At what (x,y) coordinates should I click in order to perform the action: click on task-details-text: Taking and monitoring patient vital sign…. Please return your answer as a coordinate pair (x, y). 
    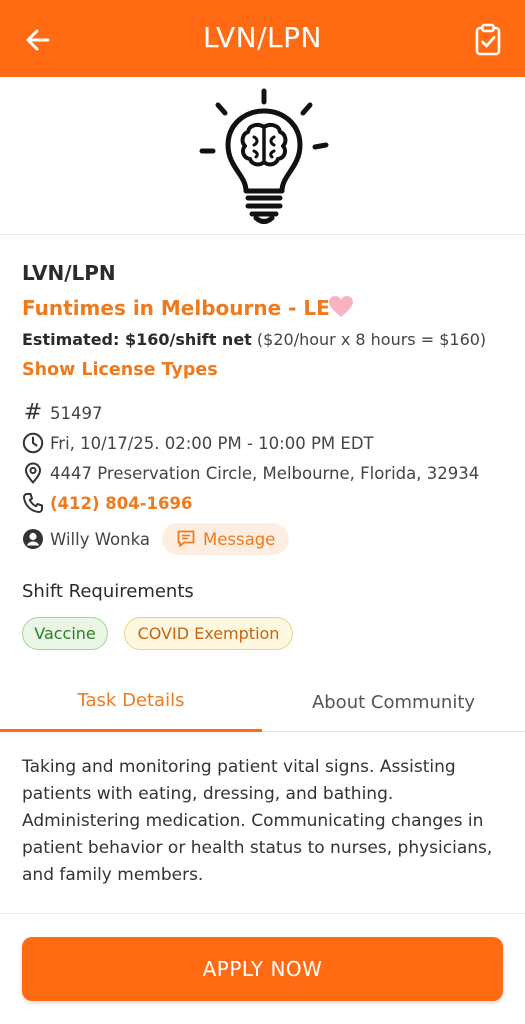
    Looking at the image, I should click on (257, 821).